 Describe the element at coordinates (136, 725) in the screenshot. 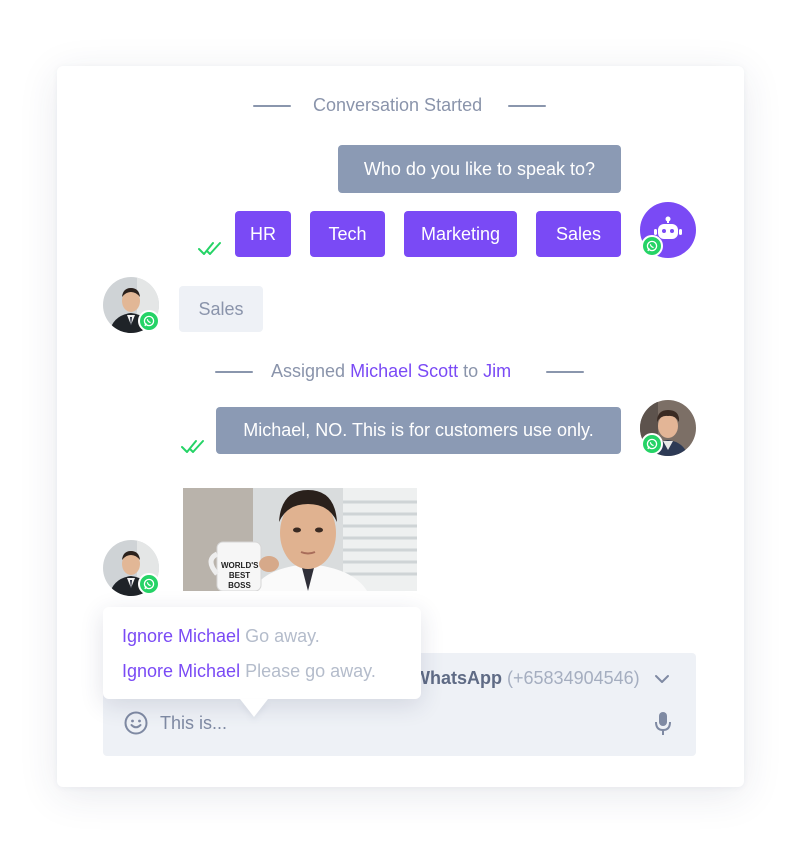

I see `smiley-icon` at that location.